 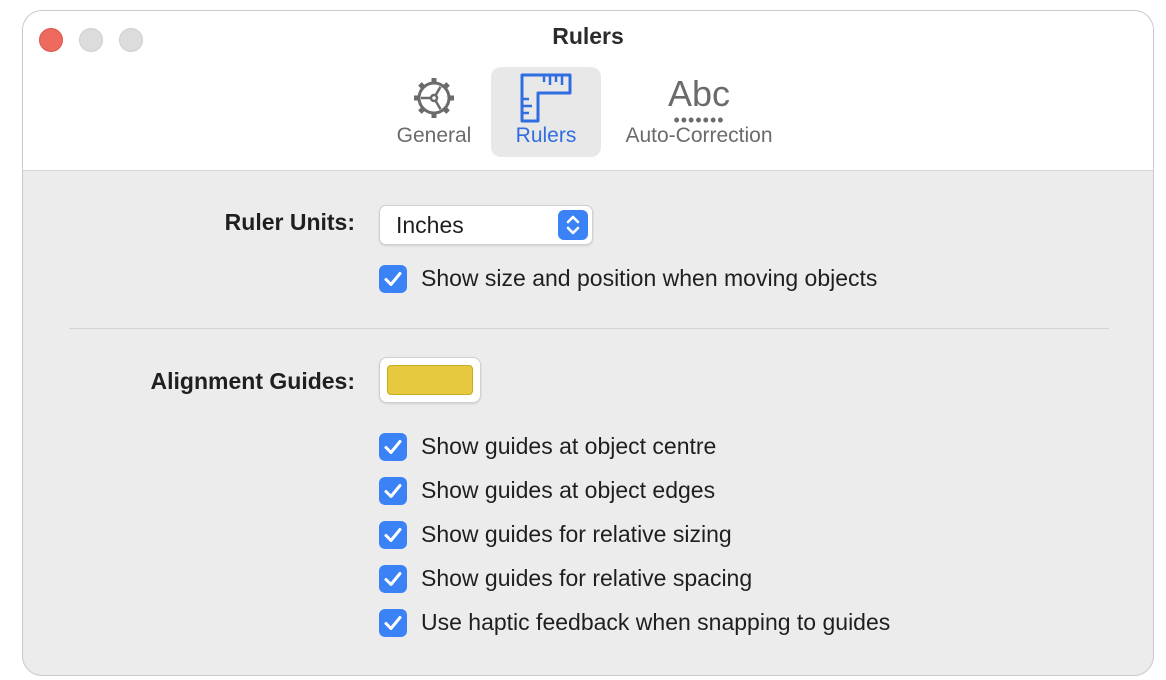 What do you see at coordinates (569, 446) in the screenshot?
I see `guides-centre-label: Show guides at object centre` at bounding box center [569, 446].